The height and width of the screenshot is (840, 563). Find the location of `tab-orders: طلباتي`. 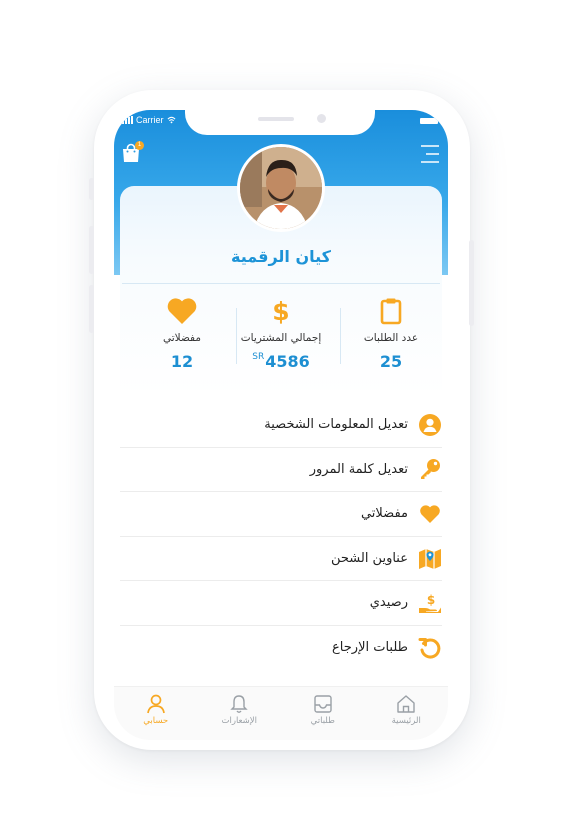

tab-orders: طلباتي is located at coordinates (323, 713).